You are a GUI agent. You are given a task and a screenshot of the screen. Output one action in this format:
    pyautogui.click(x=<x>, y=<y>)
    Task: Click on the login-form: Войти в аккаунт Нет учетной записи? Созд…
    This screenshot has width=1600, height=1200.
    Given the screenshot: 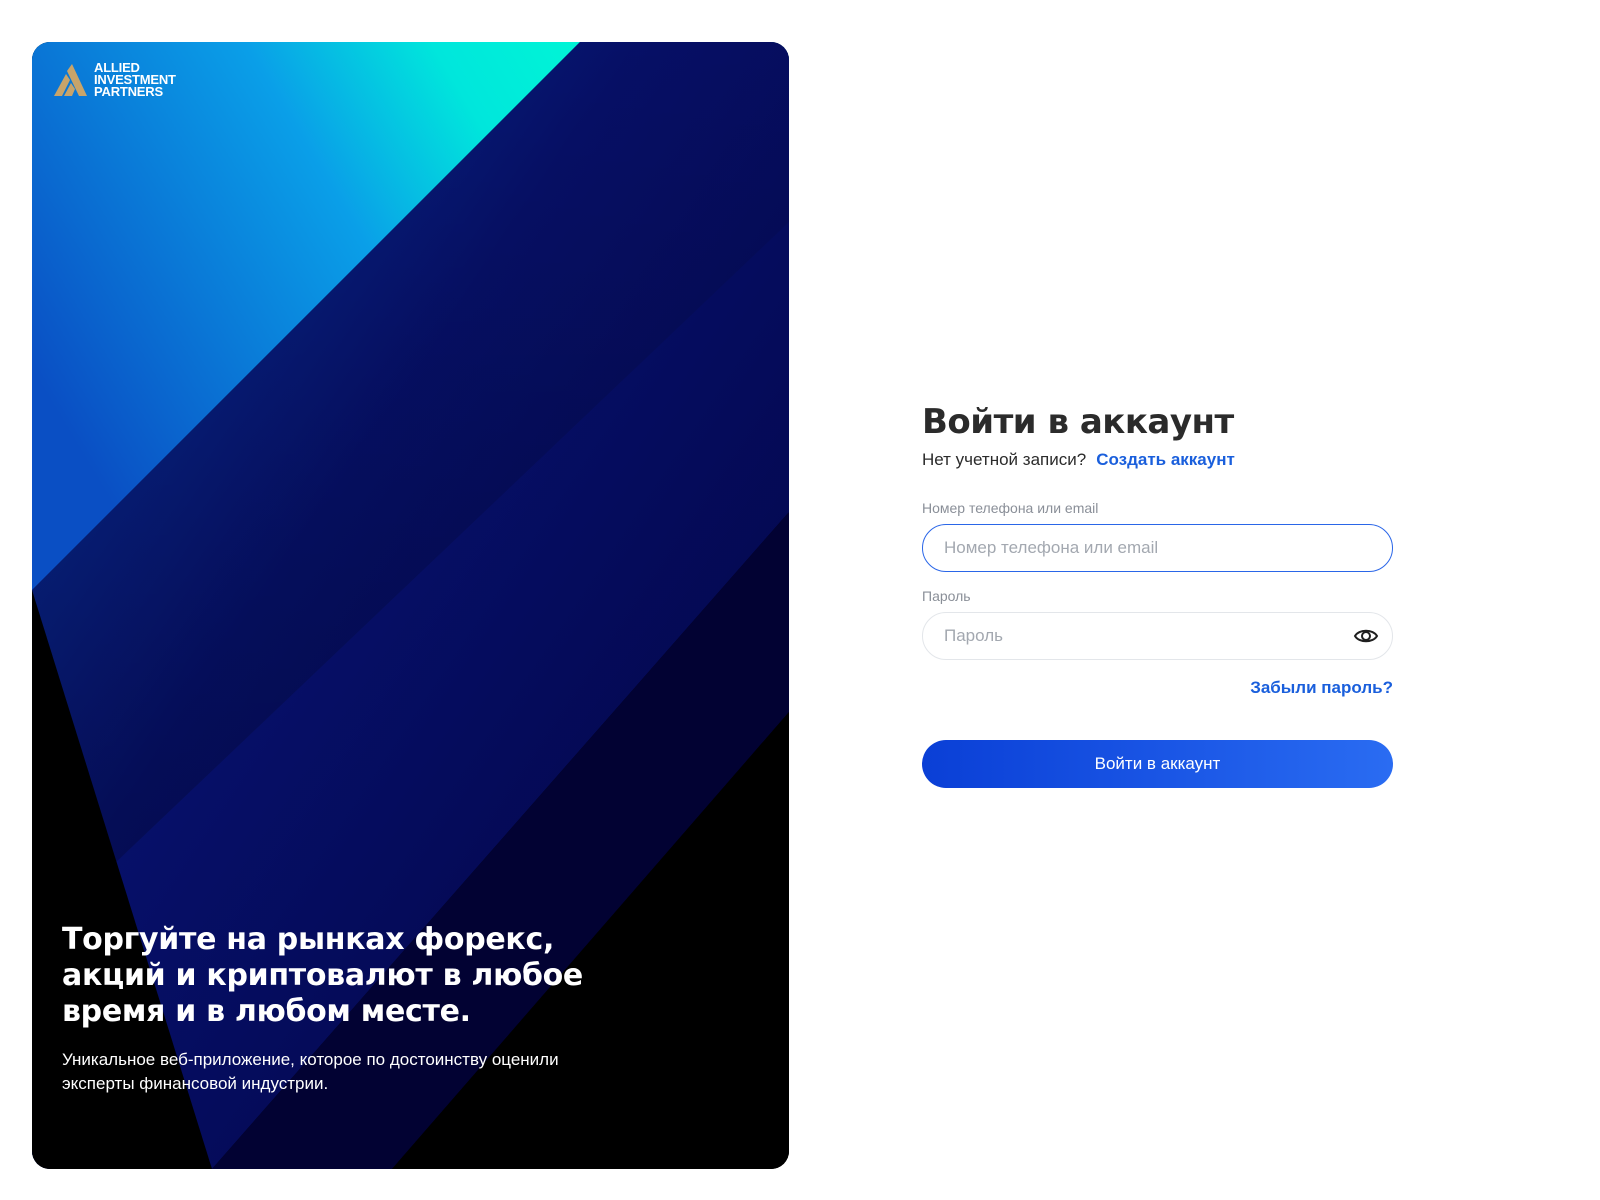 What is the action you would take?
    pyautogui.click(x=1157, y=594)
    